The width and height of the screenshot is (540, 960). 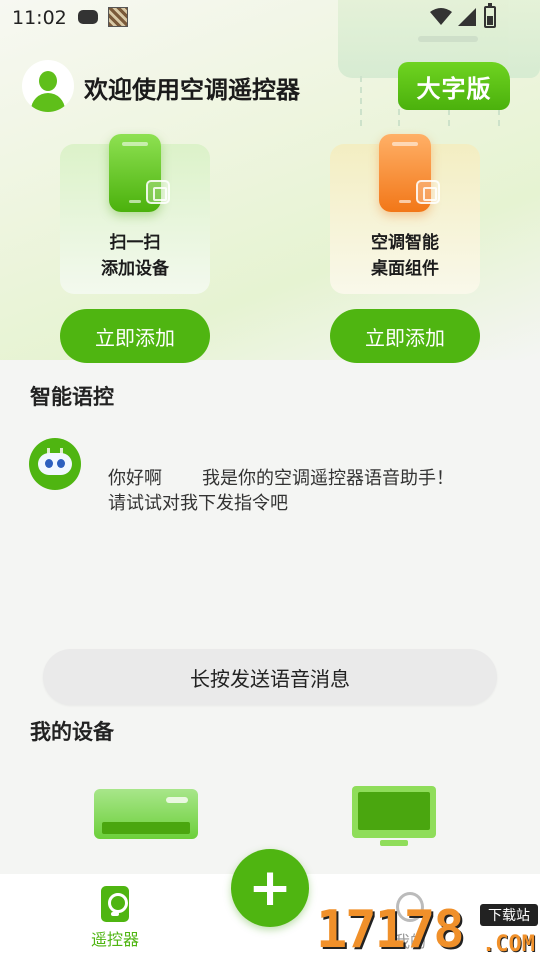 What do you see at coordinates (405, 336) in the screenshot?
I see `add-widget-button: 立即添加` at bounding box center [405, 336].